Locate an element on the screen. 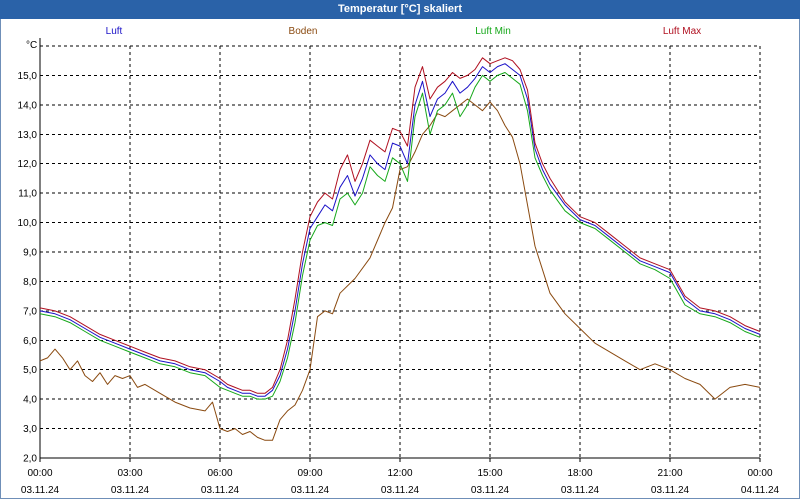  y-tick-label: 11,0 is located at coordinates (27, 194).